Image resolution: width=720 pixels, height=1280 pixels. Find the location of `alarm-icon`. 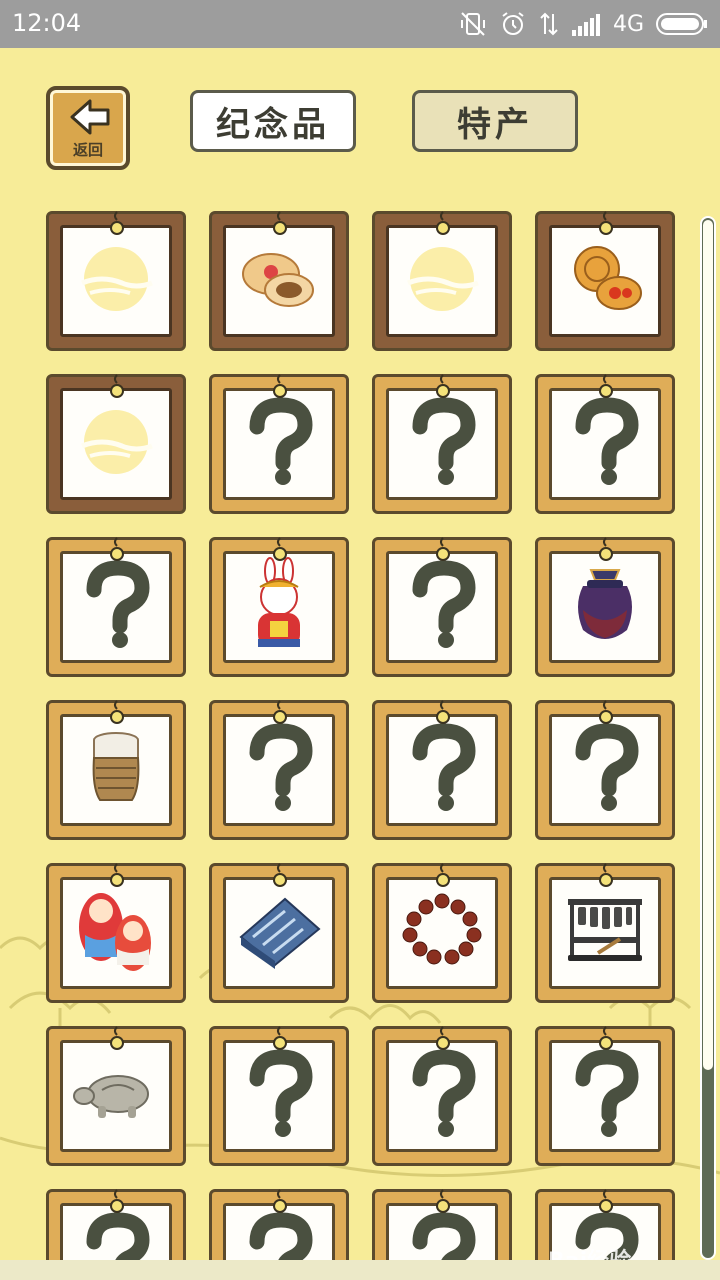

alarm-icon is located at coordinates (513, 23).